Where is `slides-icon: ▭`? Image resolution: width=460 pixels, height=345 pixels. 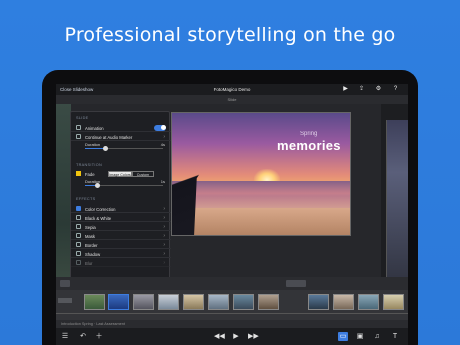 slides-icon: ▭ is located at coordinates (343, 336).